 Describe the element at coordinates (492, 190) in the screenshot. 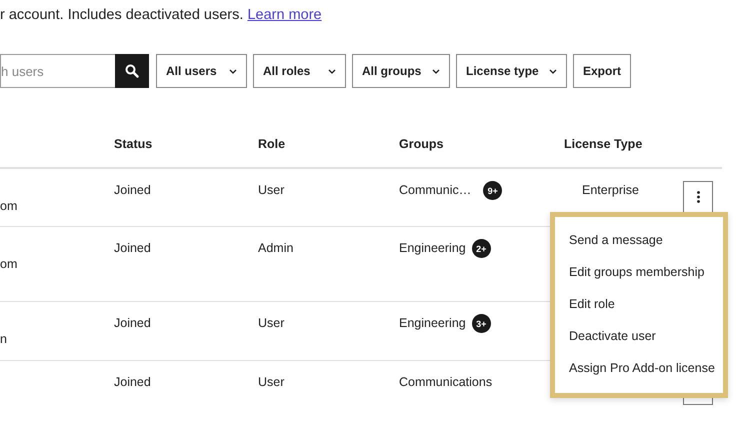

I see `count-badge: 9+` at that location.